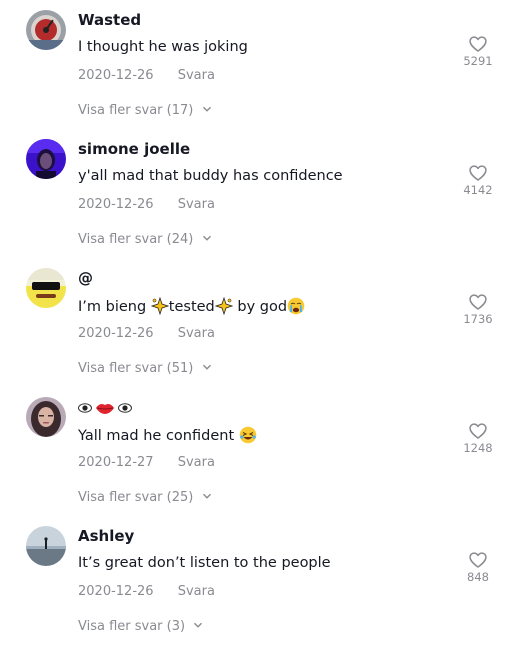 This screenshot has width=514, height=645. Describe the element at coordinates (260, 307) in the screenshot. I see `comment-text-part: by god` at that location.